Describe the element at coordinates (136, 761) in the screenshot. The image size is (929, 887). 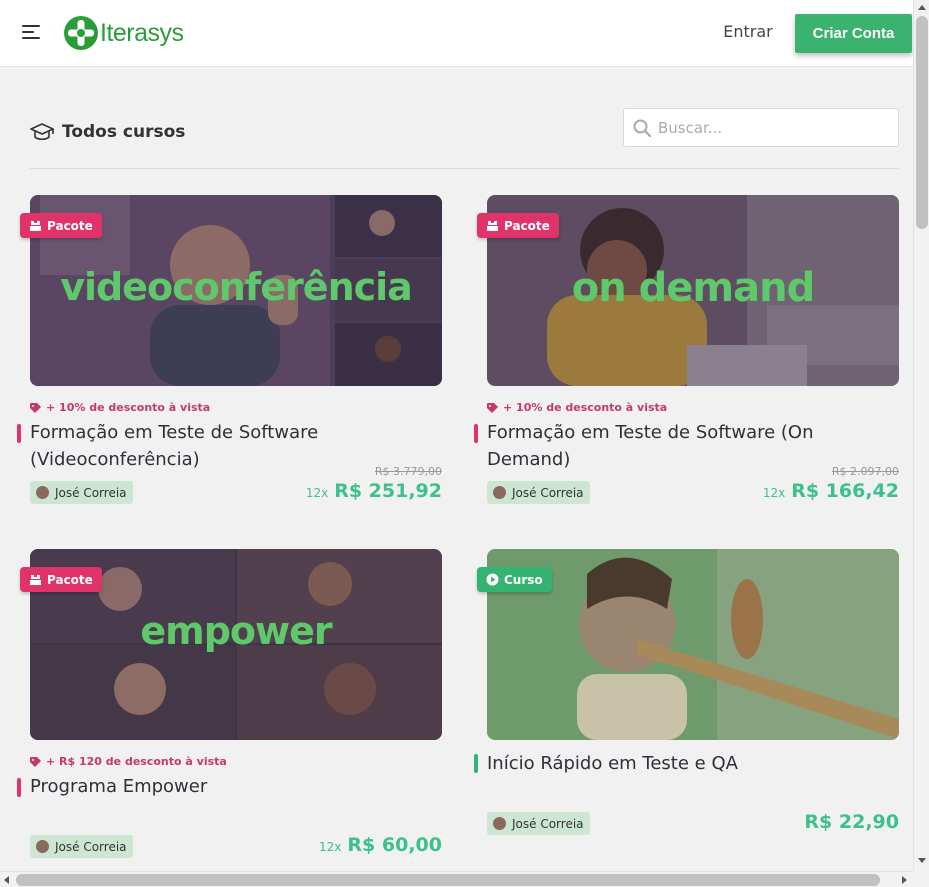
I see `discount-text: + R$ 120 de desconto à vista` at that location.